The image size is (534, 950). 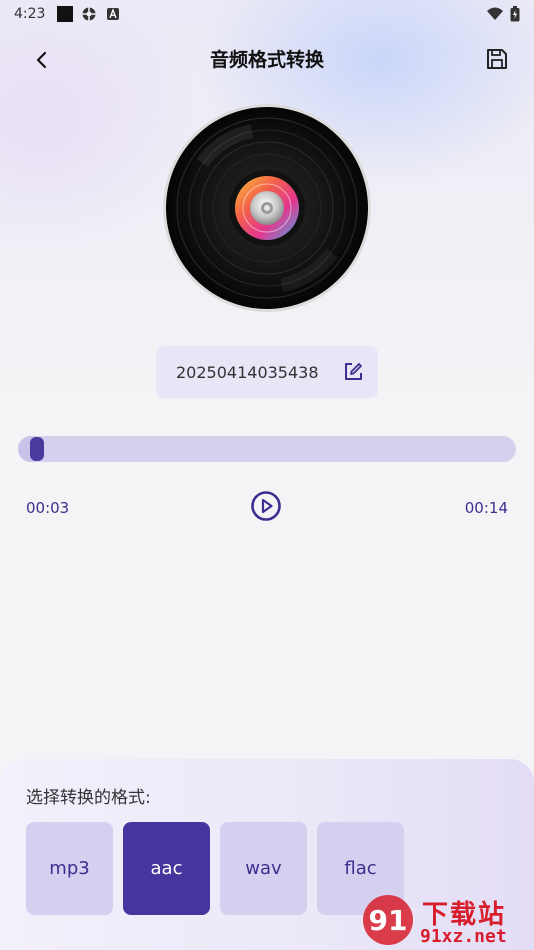 What do you see at coordinates (166, 868) in the screenshot?
I see `format-option-aac: aac` at bounding box center [166, 868].